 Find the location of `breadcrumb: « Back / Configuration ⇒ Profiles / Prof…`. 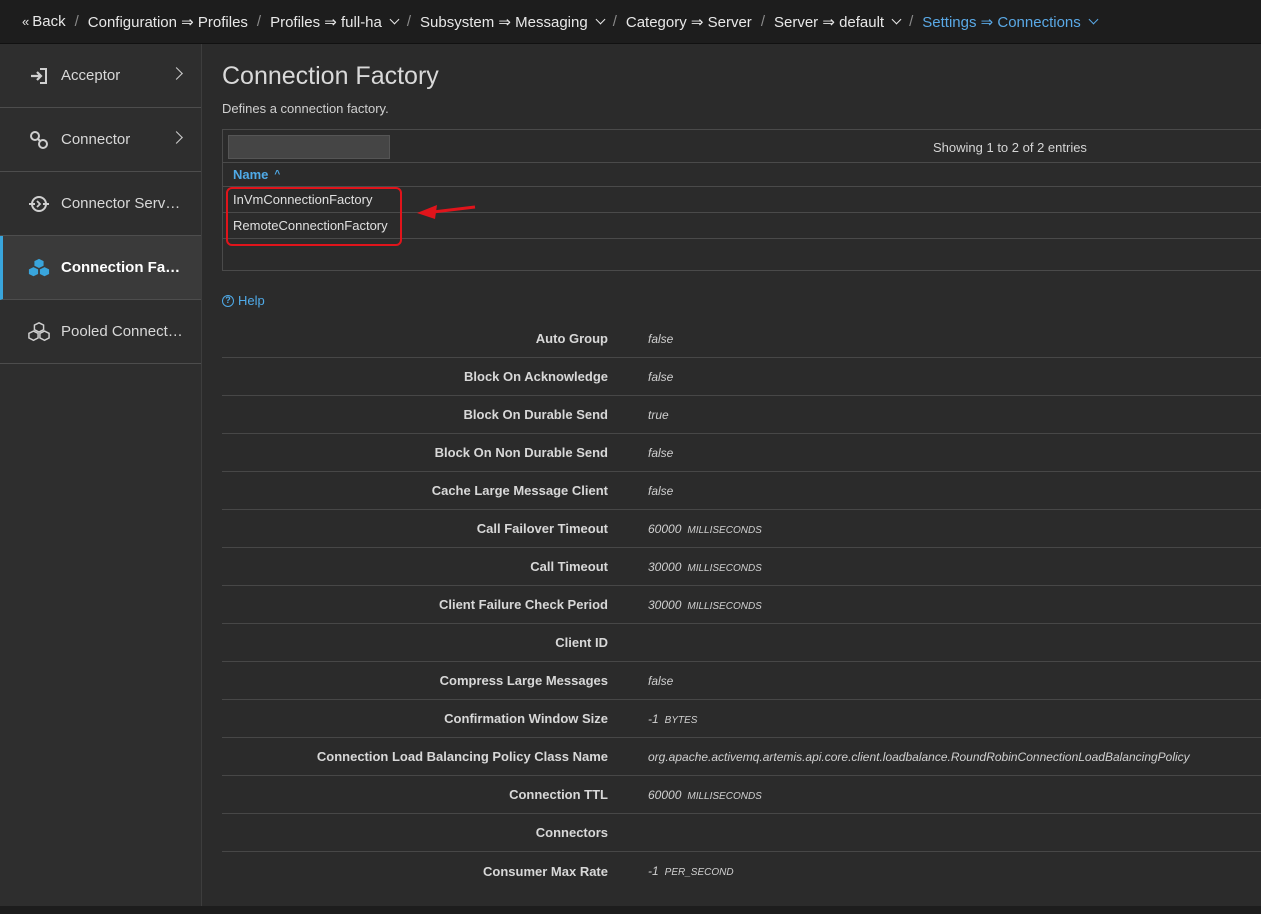

breadcrumb: « Back / Configuration ⇒ Profiles / Prof… is located at coordinates (630, 22).